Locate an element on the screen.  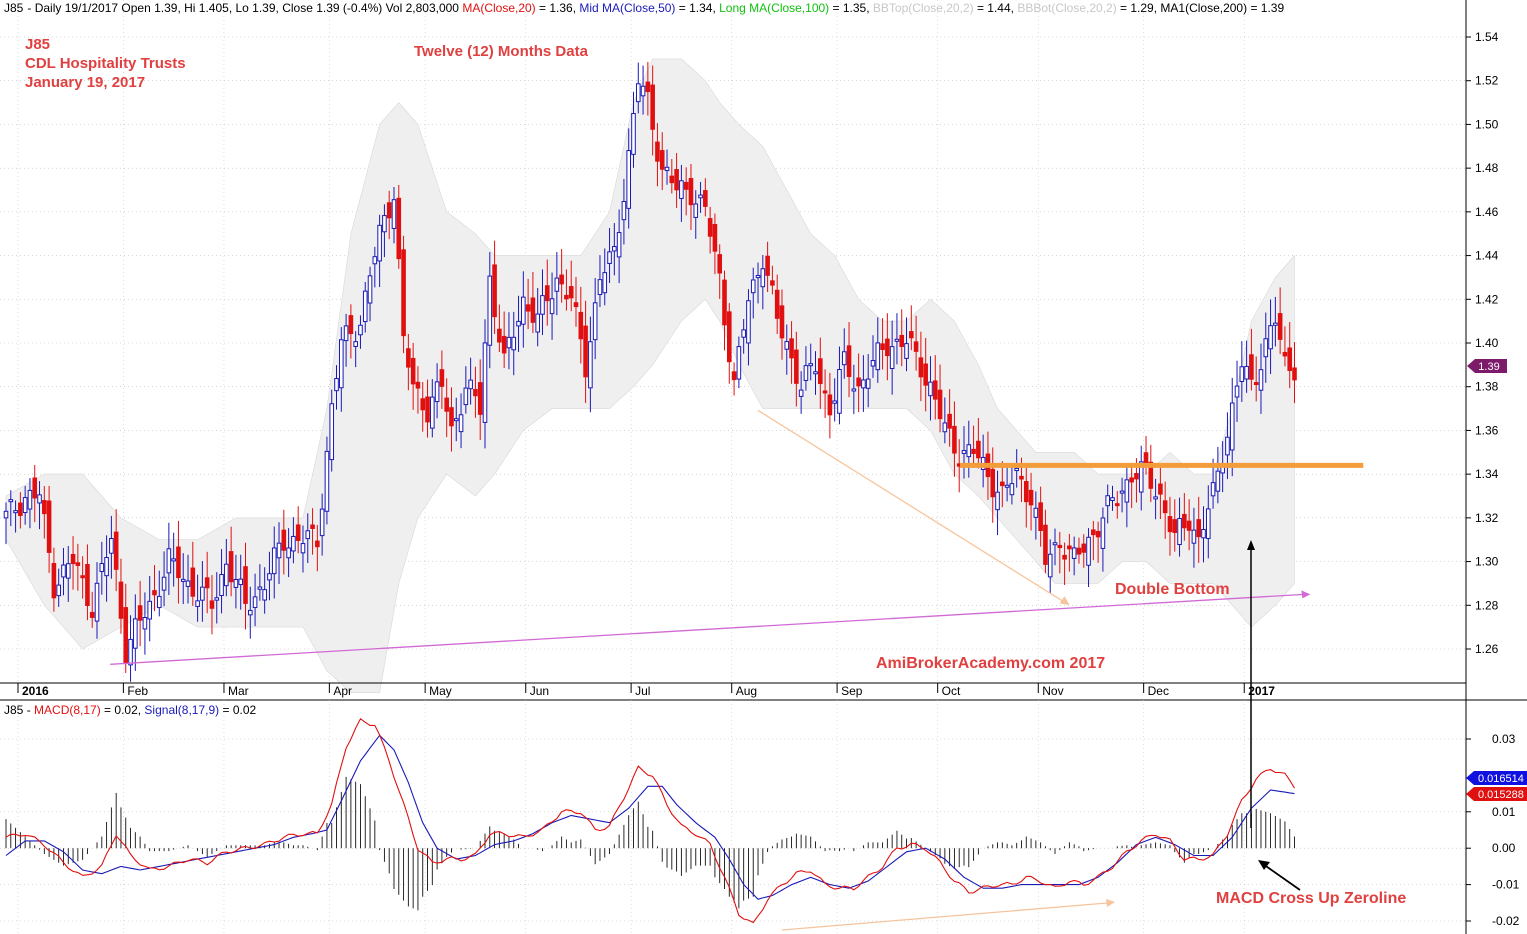
x-tick-label: May is located at coordinates (440, 691).